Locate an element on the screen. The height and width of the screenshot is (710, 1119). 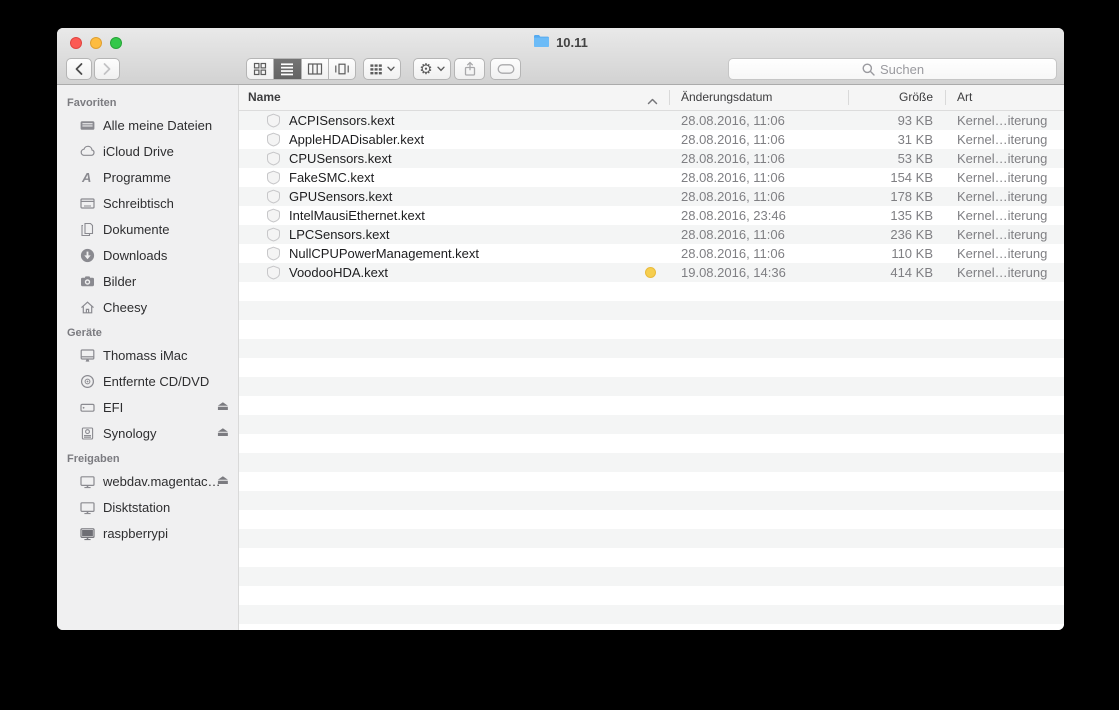
column-header-size: Größe is located at coordinates (866, 97).